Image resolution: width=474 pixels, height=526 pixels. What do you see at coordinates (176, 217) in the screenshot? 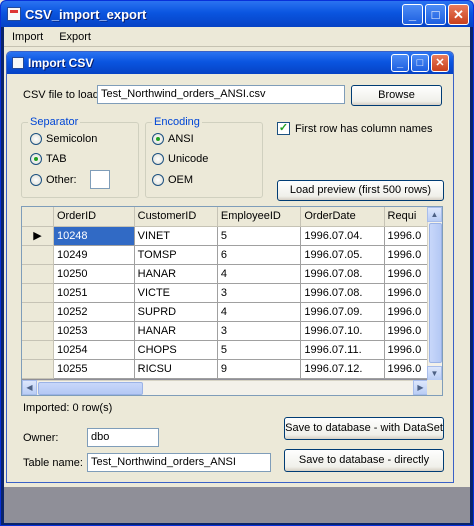
I see `col-header-customerid: CustomerID` at bounding box center [176, 217].